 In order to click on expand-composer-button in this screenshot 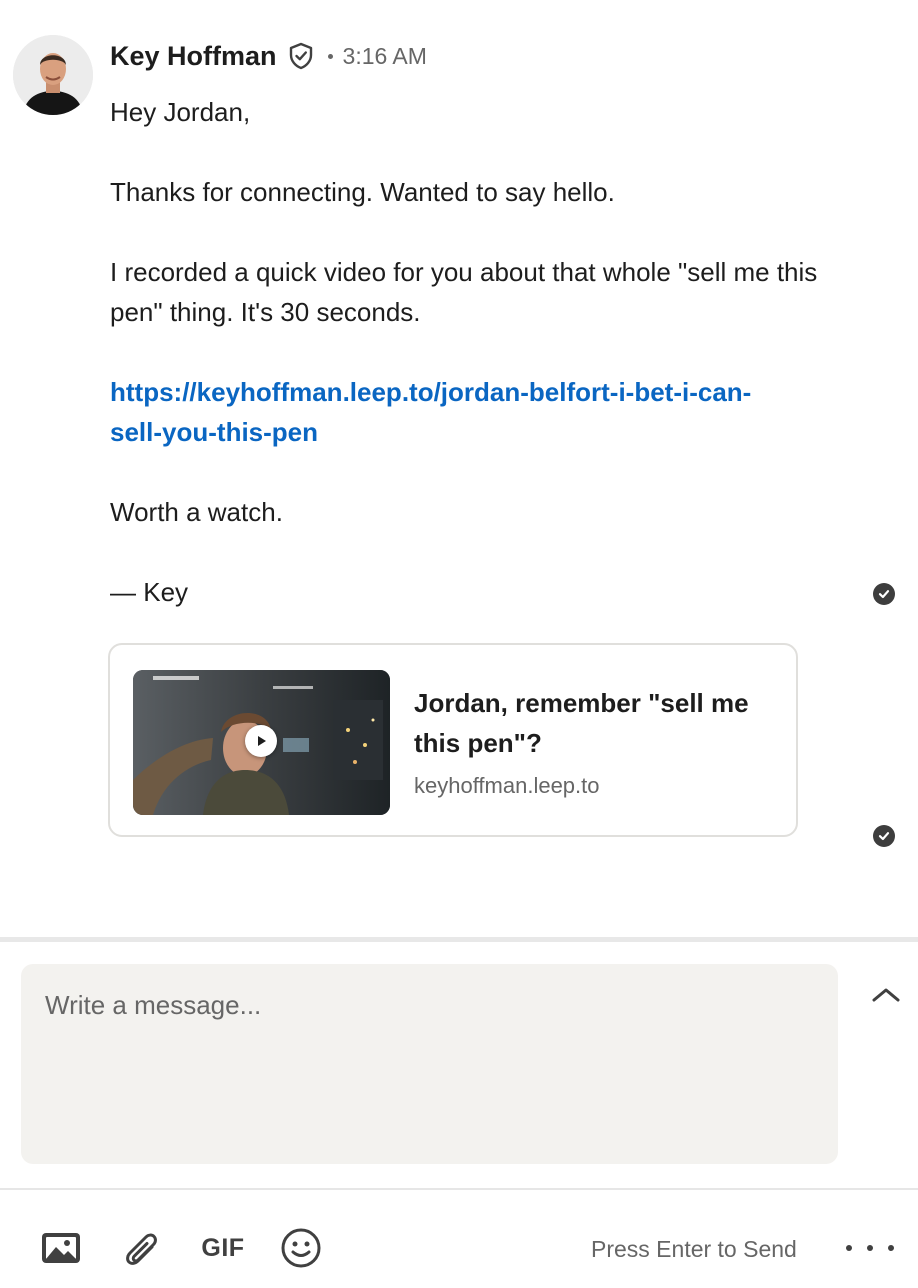, I will do `click(886, 995)`.